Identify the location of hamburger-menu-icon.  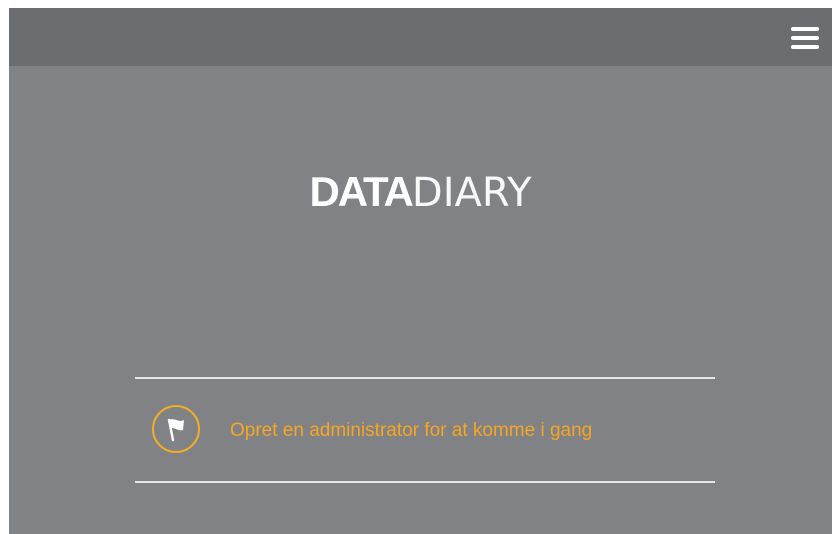
(805, 38).